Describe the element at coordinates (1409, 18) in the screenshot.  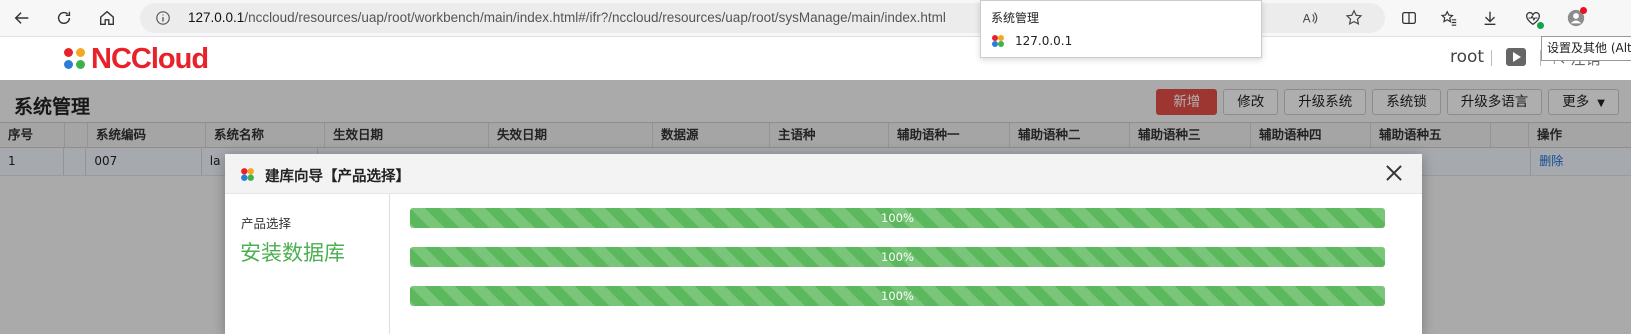
I see `split-screen-icon` at that location.